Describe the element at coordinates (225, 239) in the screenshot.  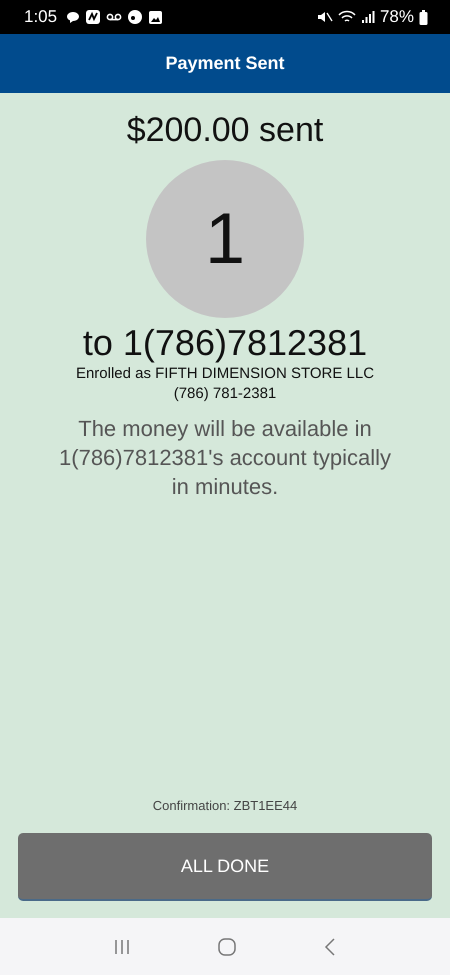
I see `avatar-initial: 1` at that location.